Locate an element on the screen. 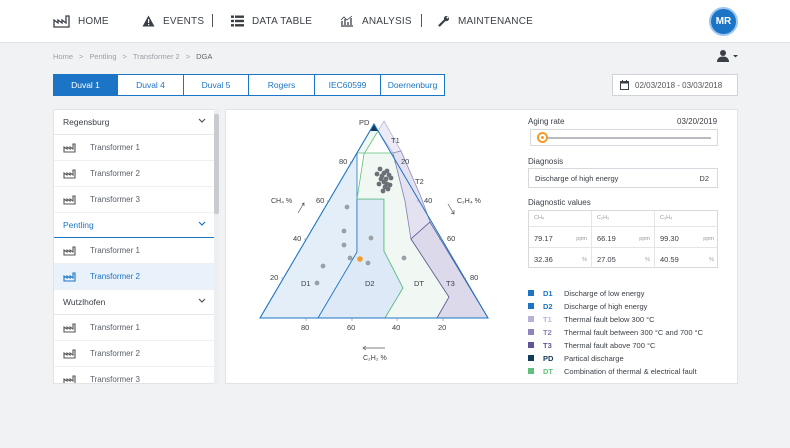 The height and width of the screenshot is (448, 790). value-cell: 99.30 ppm is located at coordinates (686, 237).